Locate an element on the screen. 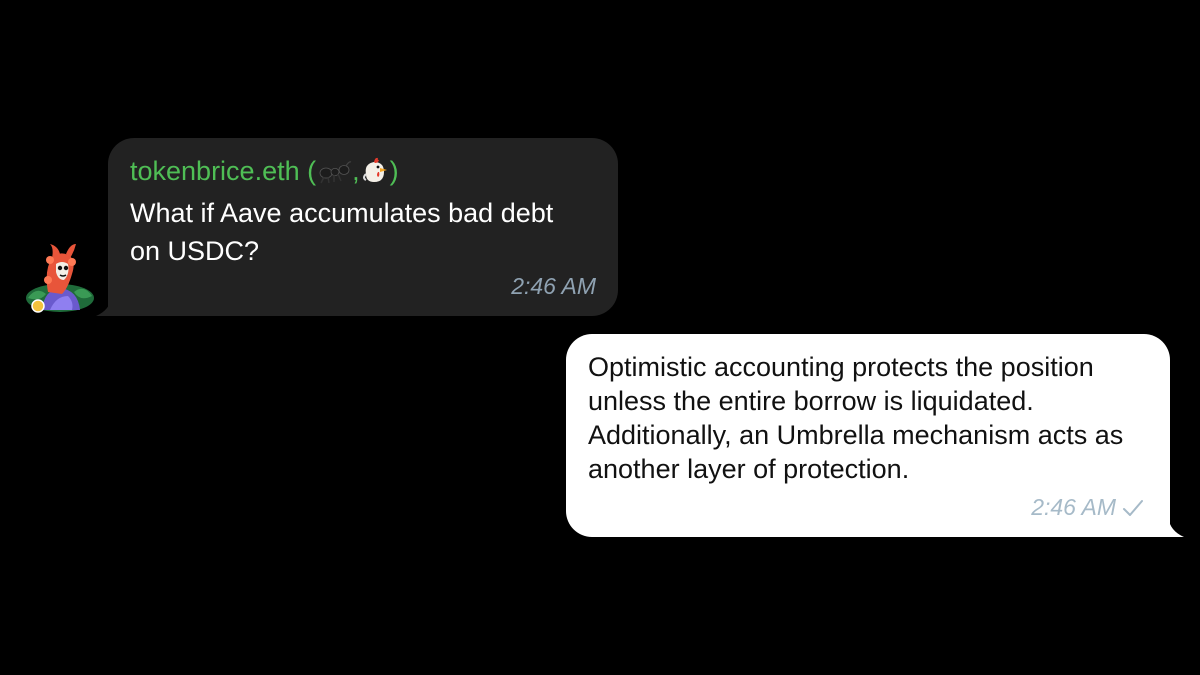  chicken-emoji-icon is located at coordinates (374, 169).